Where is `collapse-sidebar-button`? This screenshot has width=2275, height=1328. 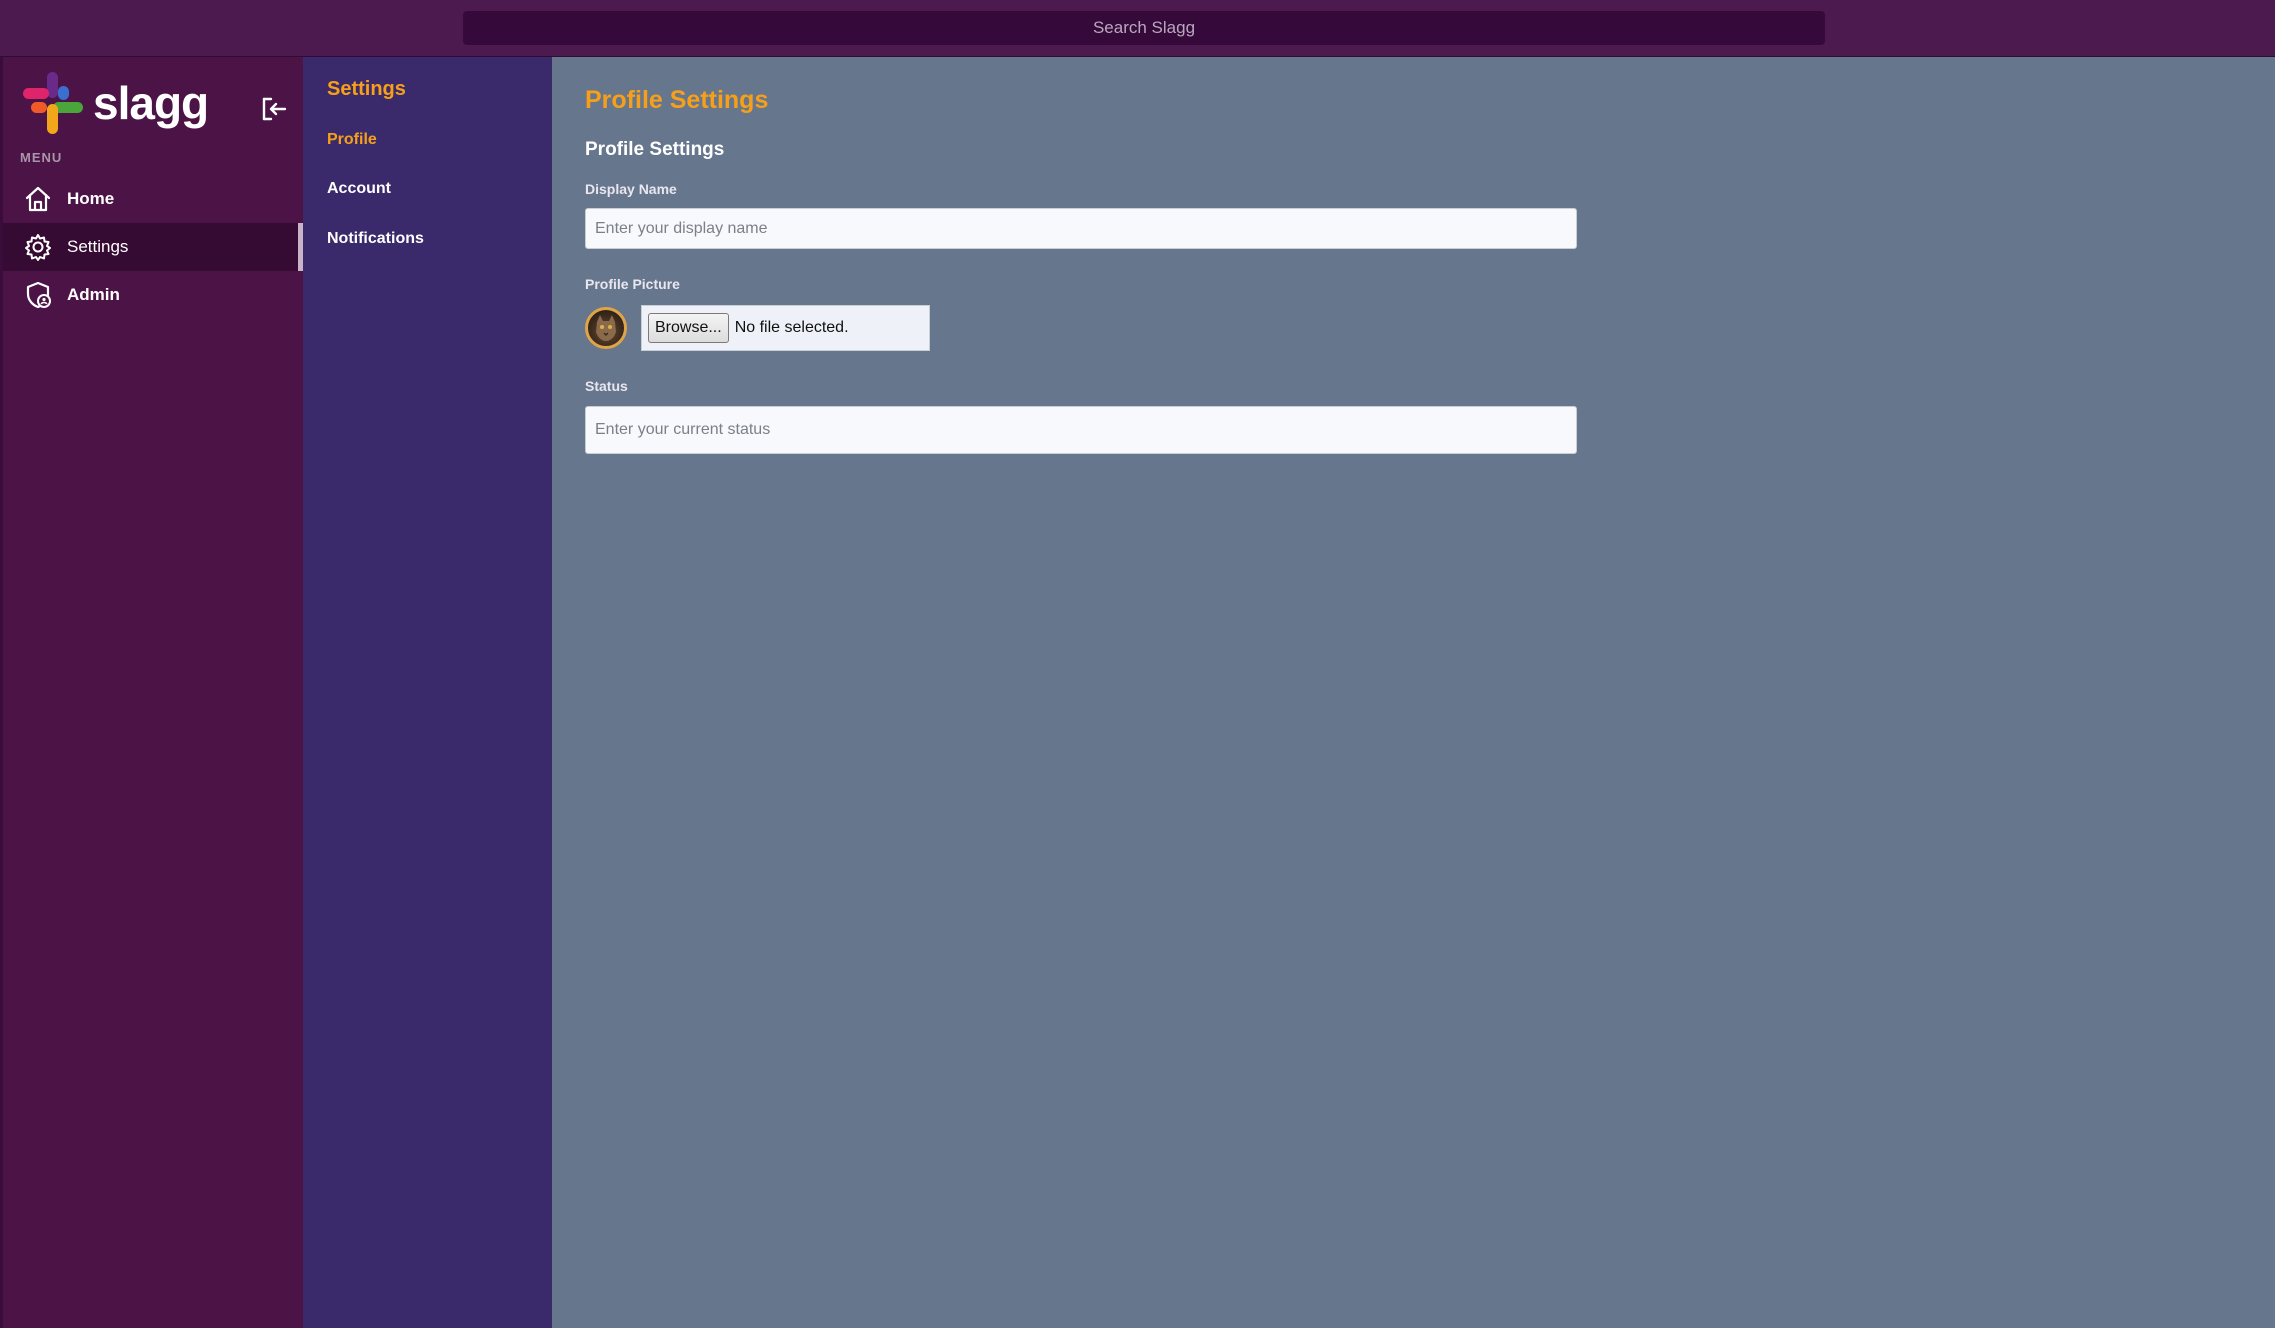 collapse-sidebar-button is located at coordinates (274, 109).